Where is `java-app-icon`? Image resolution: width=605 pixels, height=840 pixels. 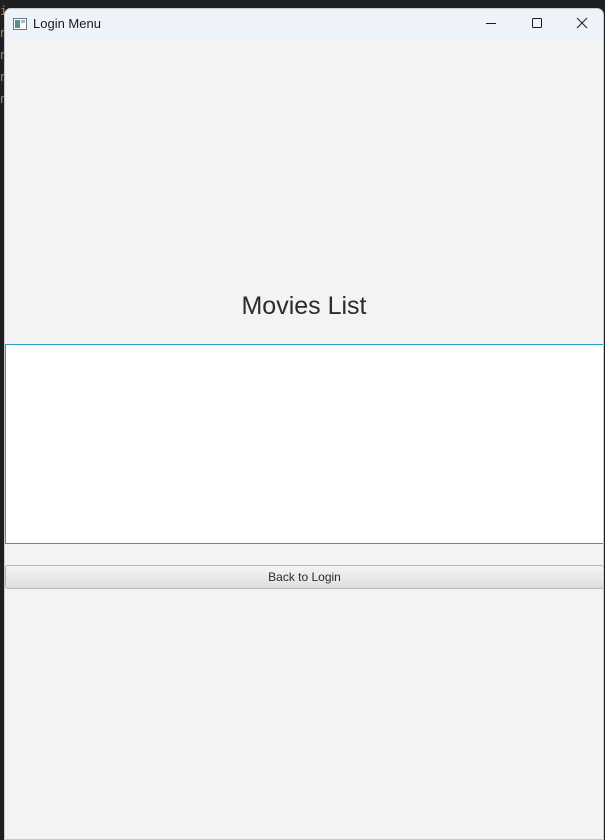
java-app-icon is located at coordinates (20, 23).